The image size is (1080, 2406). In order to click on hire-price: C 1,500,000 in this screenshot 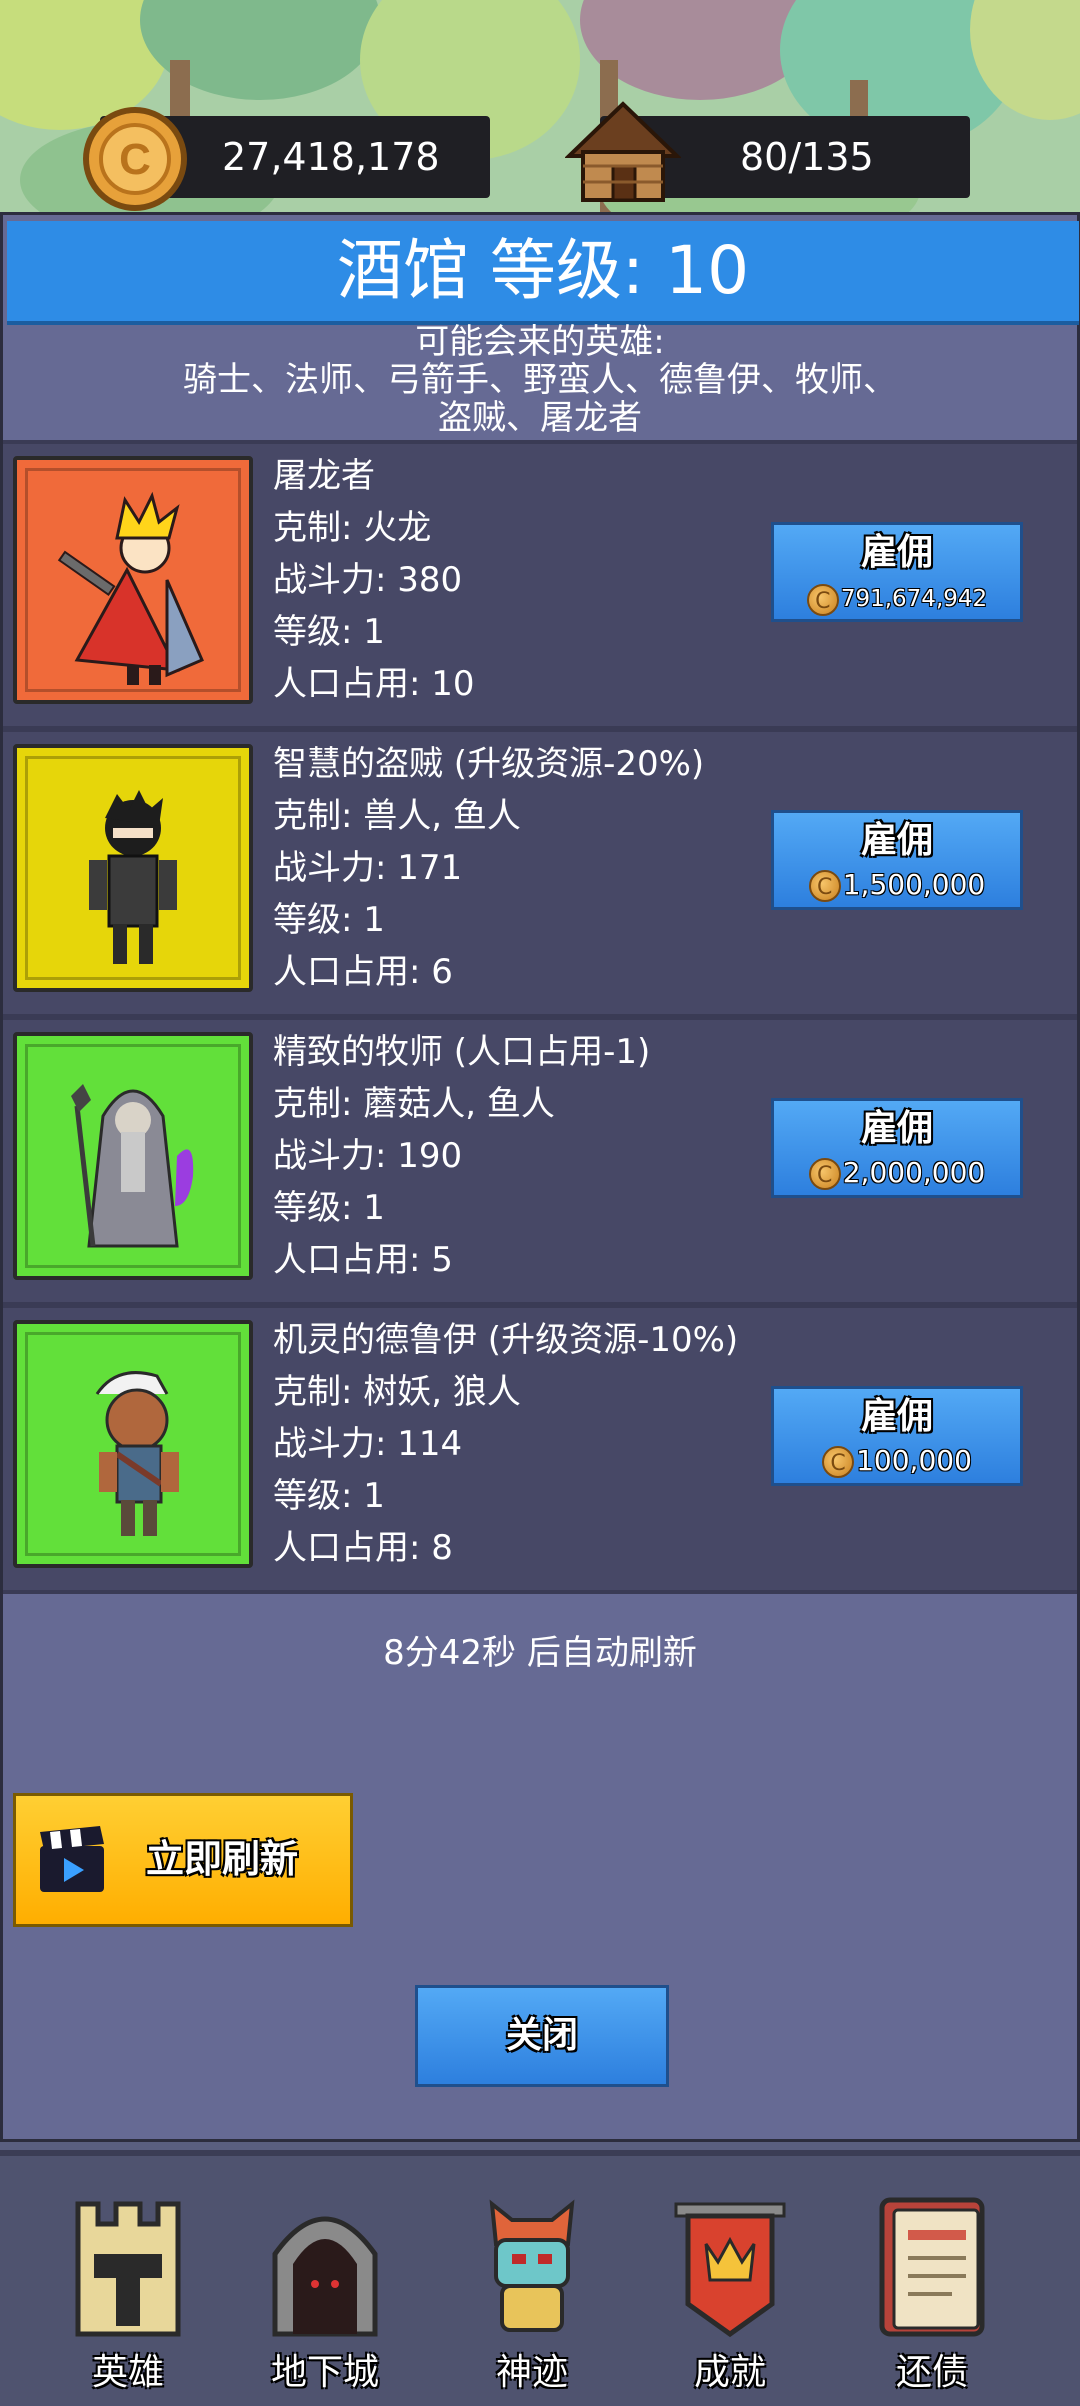, I will do `click(897, 885)`.